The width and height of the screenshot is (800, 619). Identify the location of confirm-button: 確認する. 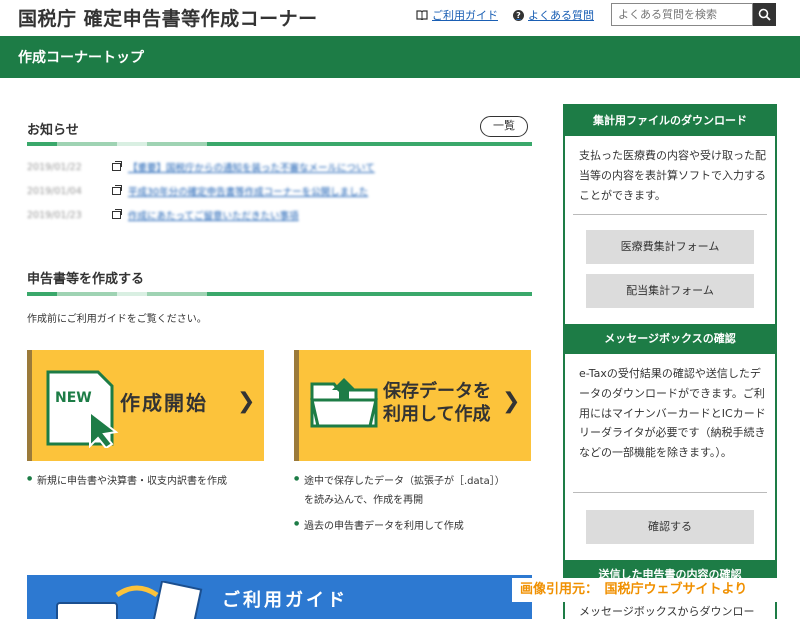
(670, 527).